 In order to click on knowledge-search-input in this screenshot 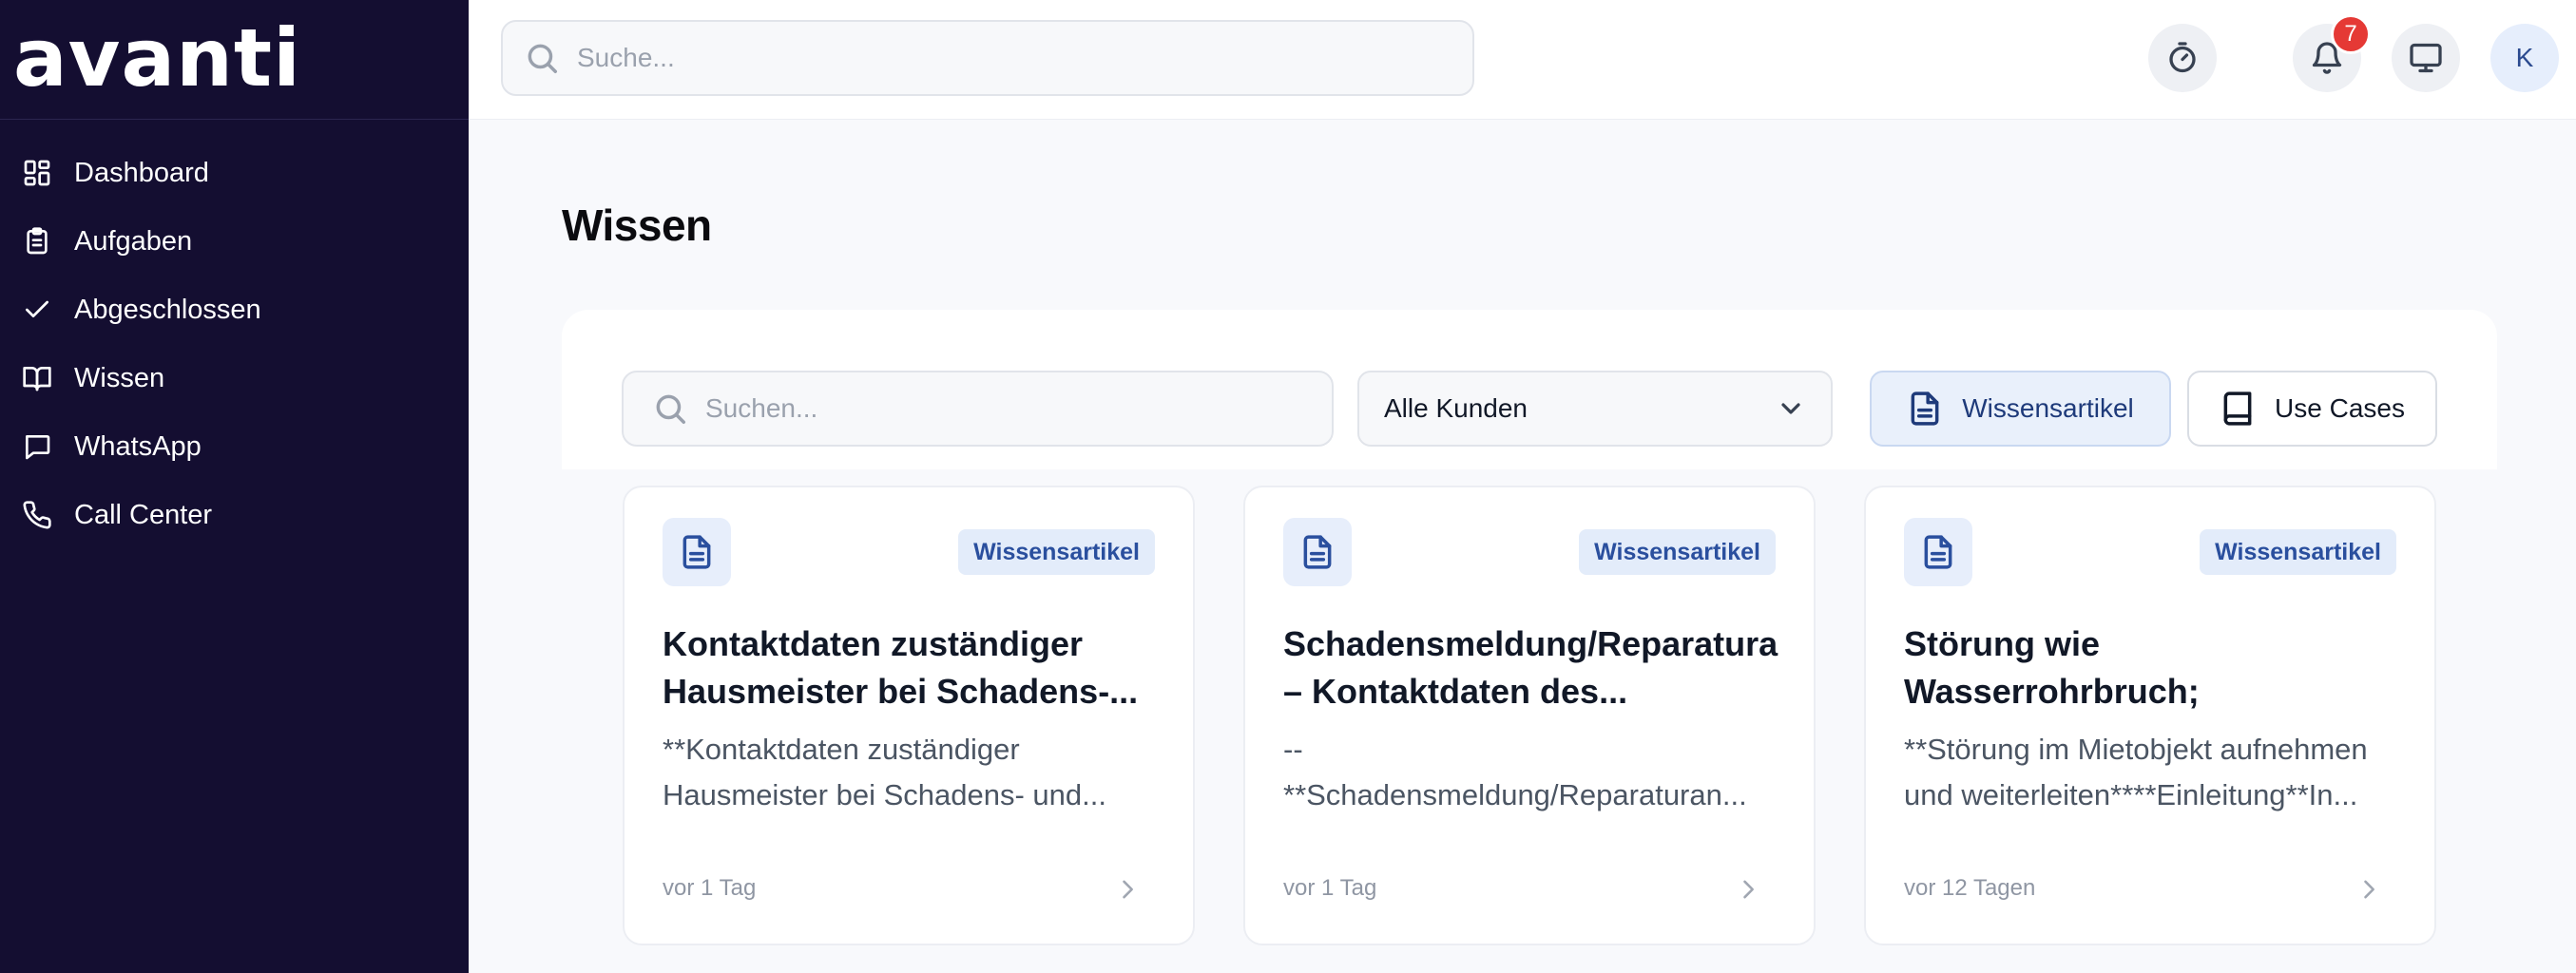, I will do `click(1000, 408)`.